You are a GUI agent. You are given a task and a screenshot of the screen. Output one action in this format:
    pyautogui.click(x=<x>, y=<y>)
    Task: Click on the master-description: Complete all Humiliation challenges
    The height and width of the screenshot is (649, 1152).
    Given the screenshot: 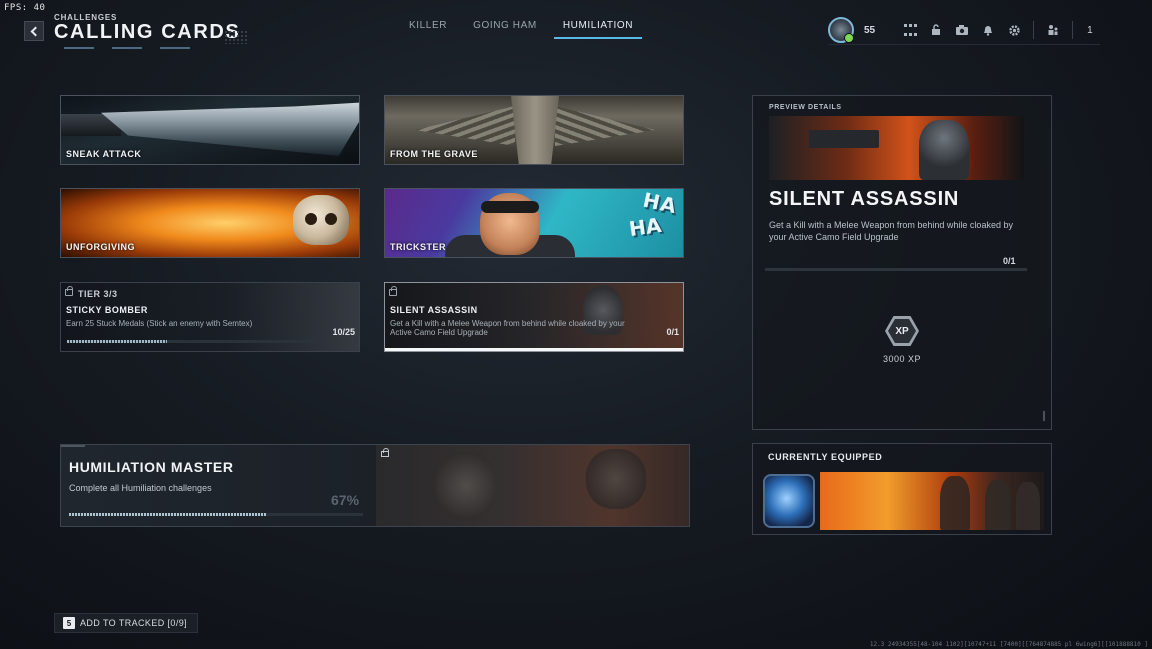 What is the action you would take?
    pyautogui.click(x=140, y=488)
    